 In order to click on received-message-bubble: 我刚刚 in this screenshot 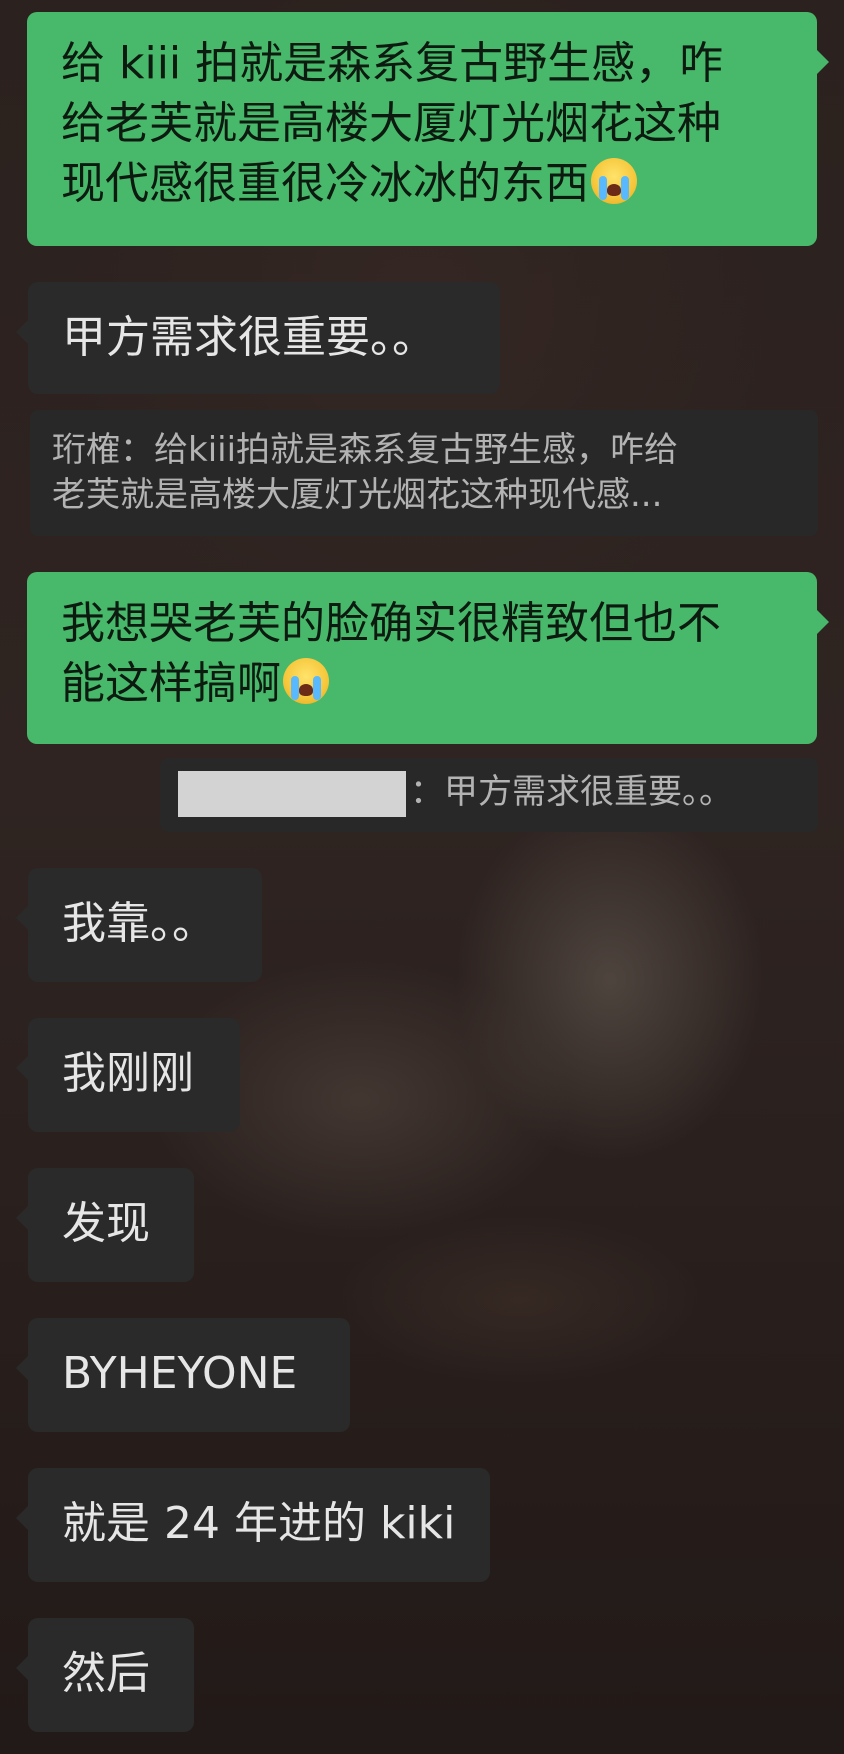, I will do `click(128, 1075)`.